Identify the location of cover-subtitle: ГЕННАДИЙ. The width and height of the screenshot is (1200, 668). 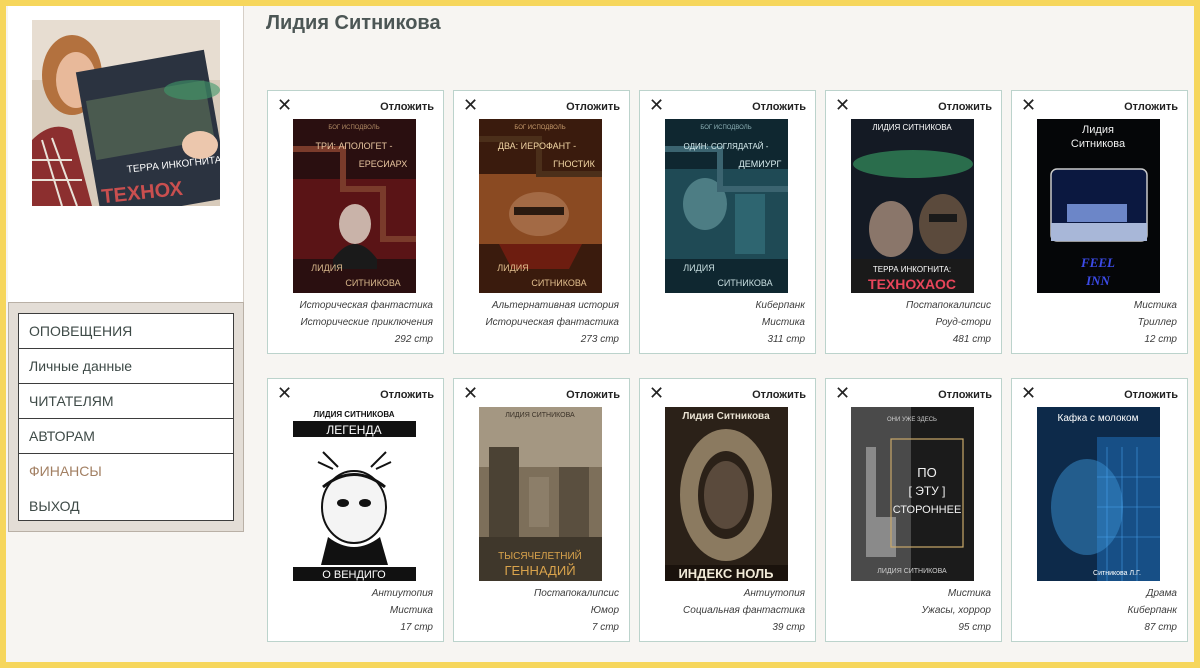
(539, 570).